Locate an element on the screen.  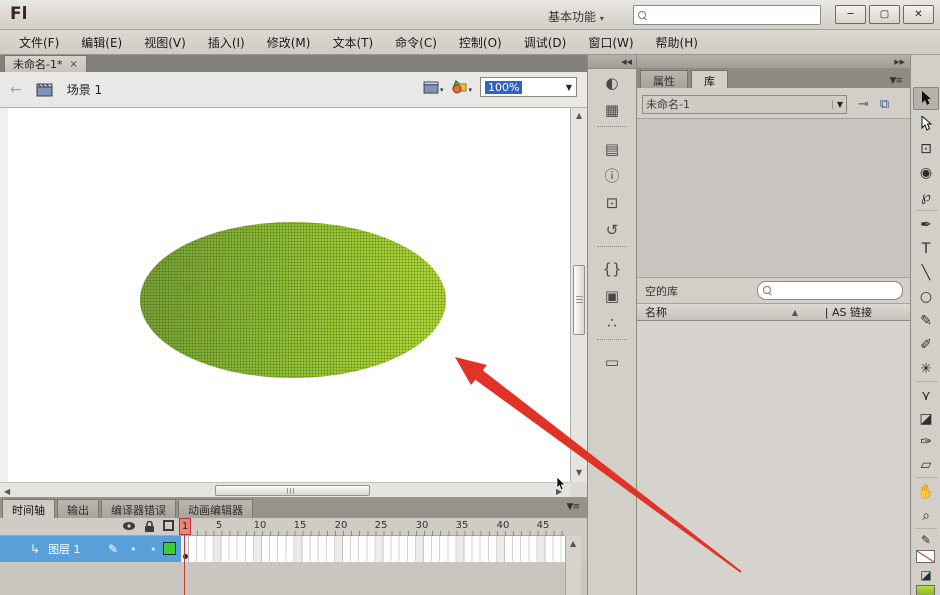
tab-timeline: 时间轴 is located at coordinates (28, 508).